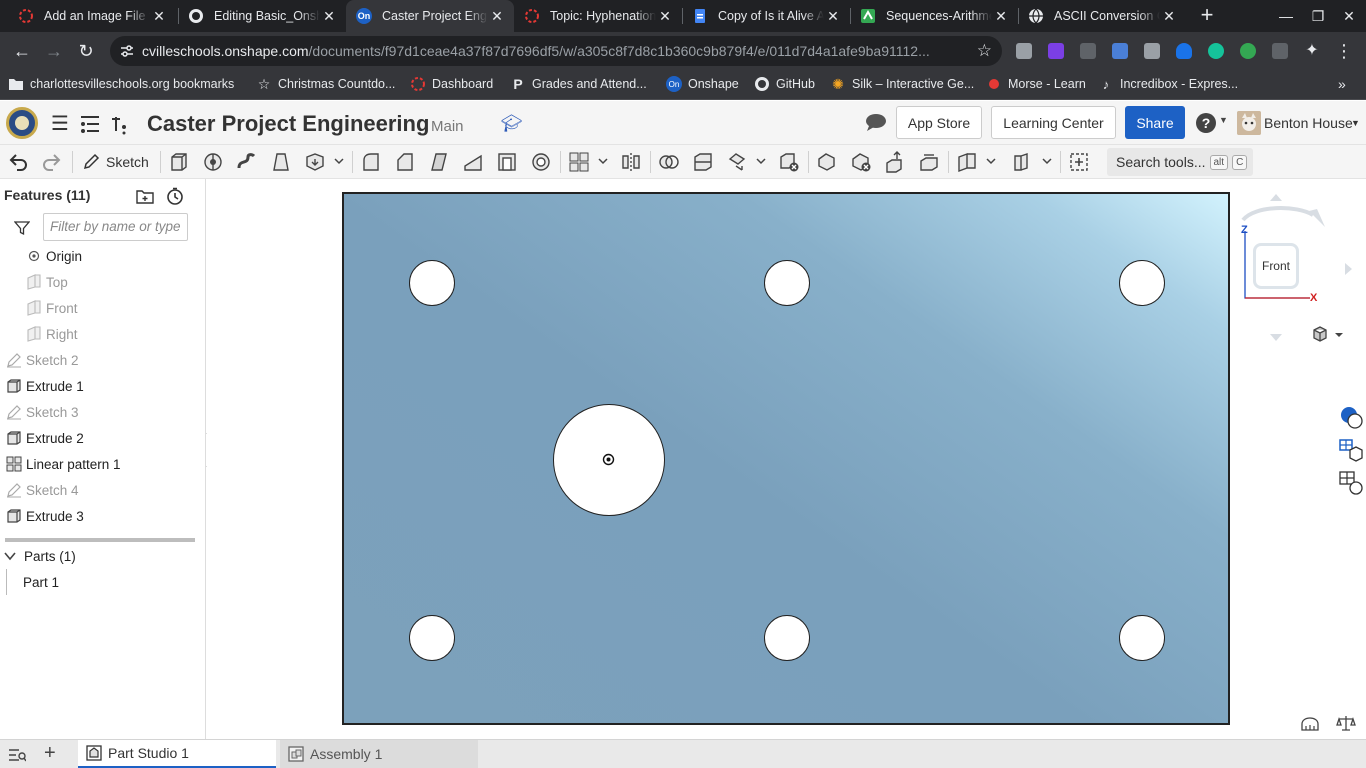  I want to click on feature-item-front: Front, so click(100, 308).